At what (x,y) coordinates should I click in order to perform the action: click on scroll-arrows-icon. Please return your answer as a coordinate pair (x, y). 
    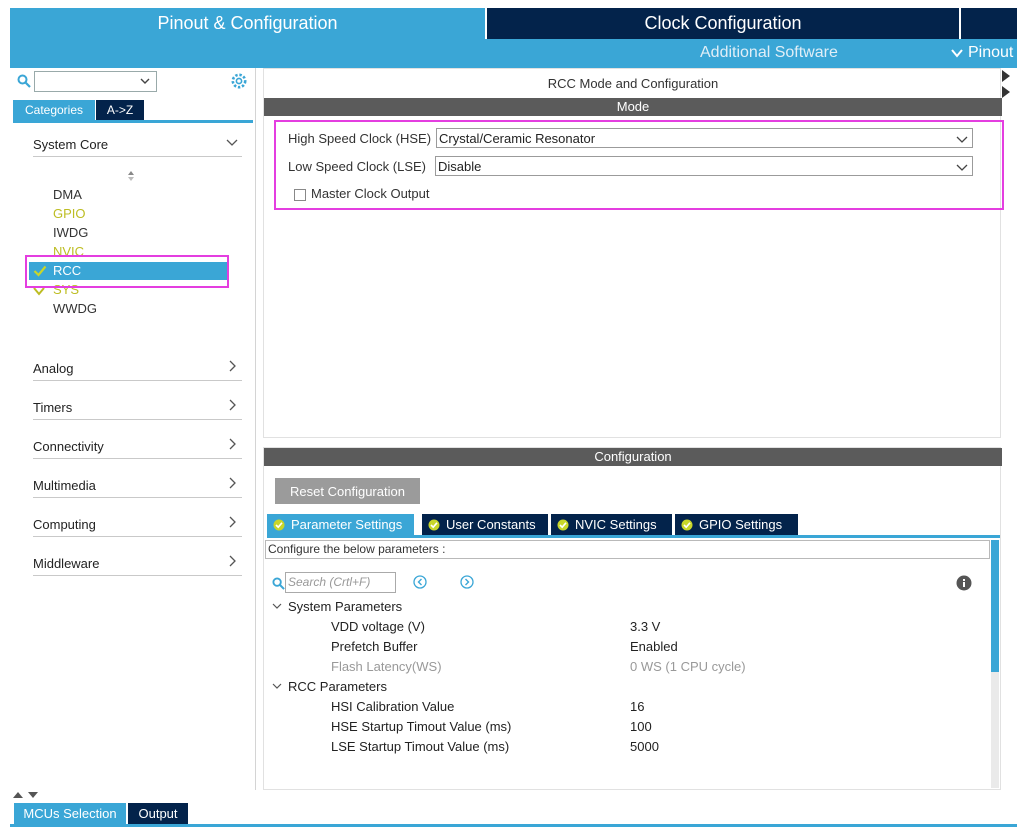
    Looking at the image, I should click on (1006, 88).